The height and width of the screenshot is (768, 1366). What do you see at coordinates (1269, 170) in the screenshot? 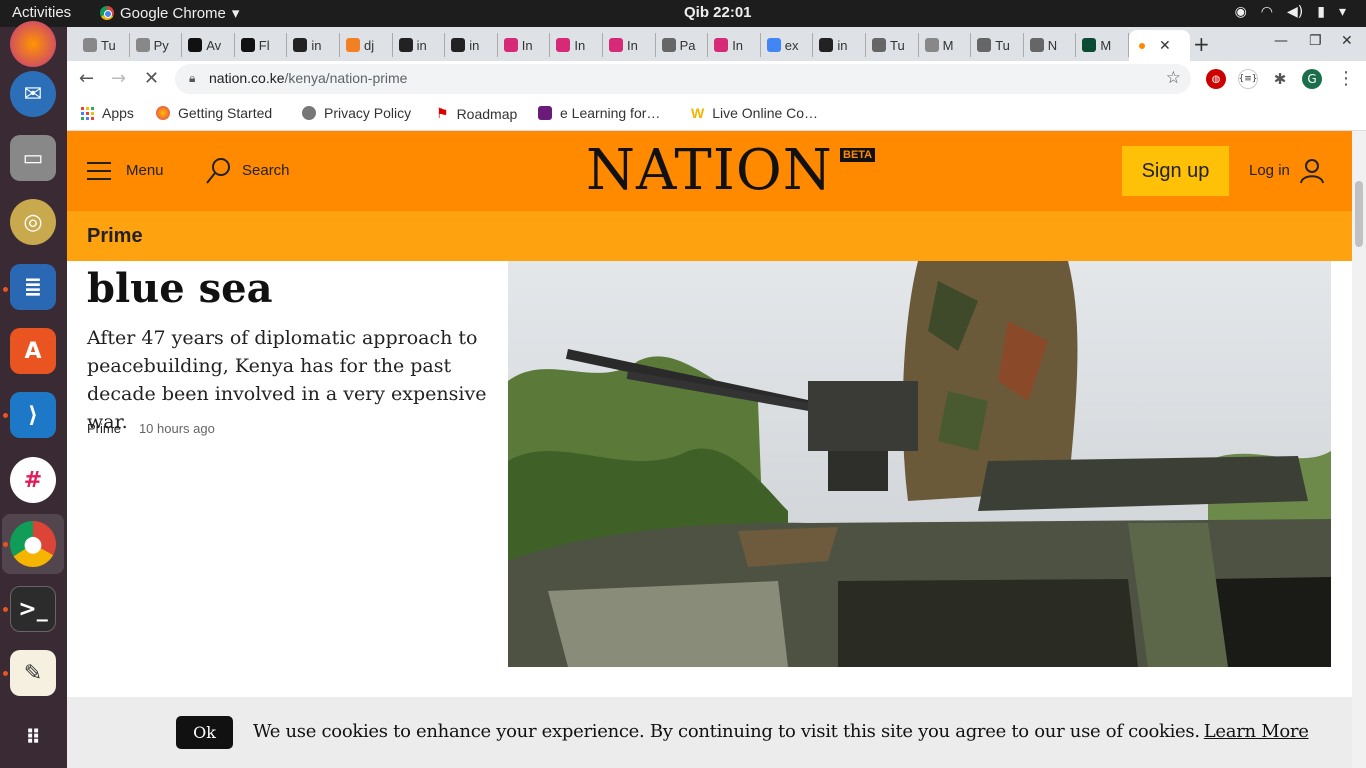
I see `login-link: Log in` at bounding box center [1269, 170].